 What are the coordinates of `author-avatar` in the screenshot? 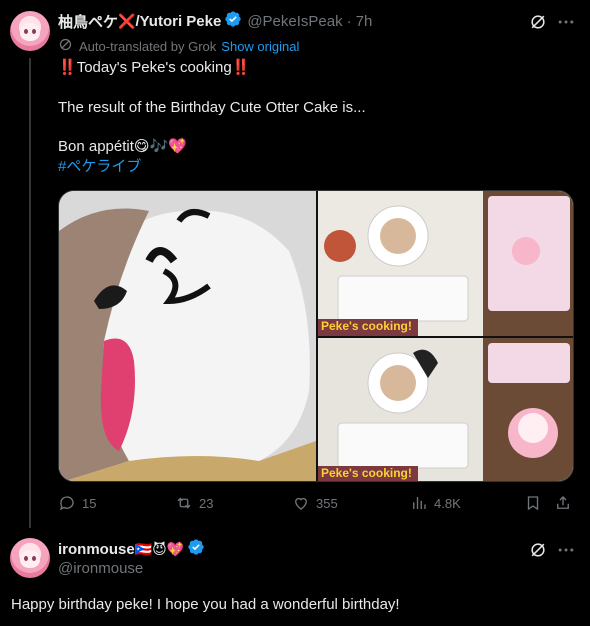 It's located at (30, 31).